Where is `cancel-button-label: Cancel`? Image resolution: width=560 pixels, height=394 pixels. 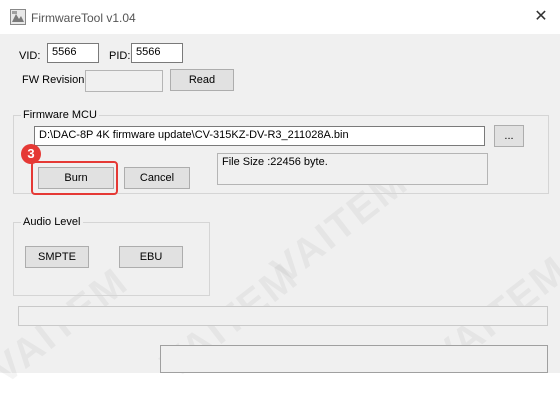 cancel-button-label: Cancel is located at coordinates (157, 178).